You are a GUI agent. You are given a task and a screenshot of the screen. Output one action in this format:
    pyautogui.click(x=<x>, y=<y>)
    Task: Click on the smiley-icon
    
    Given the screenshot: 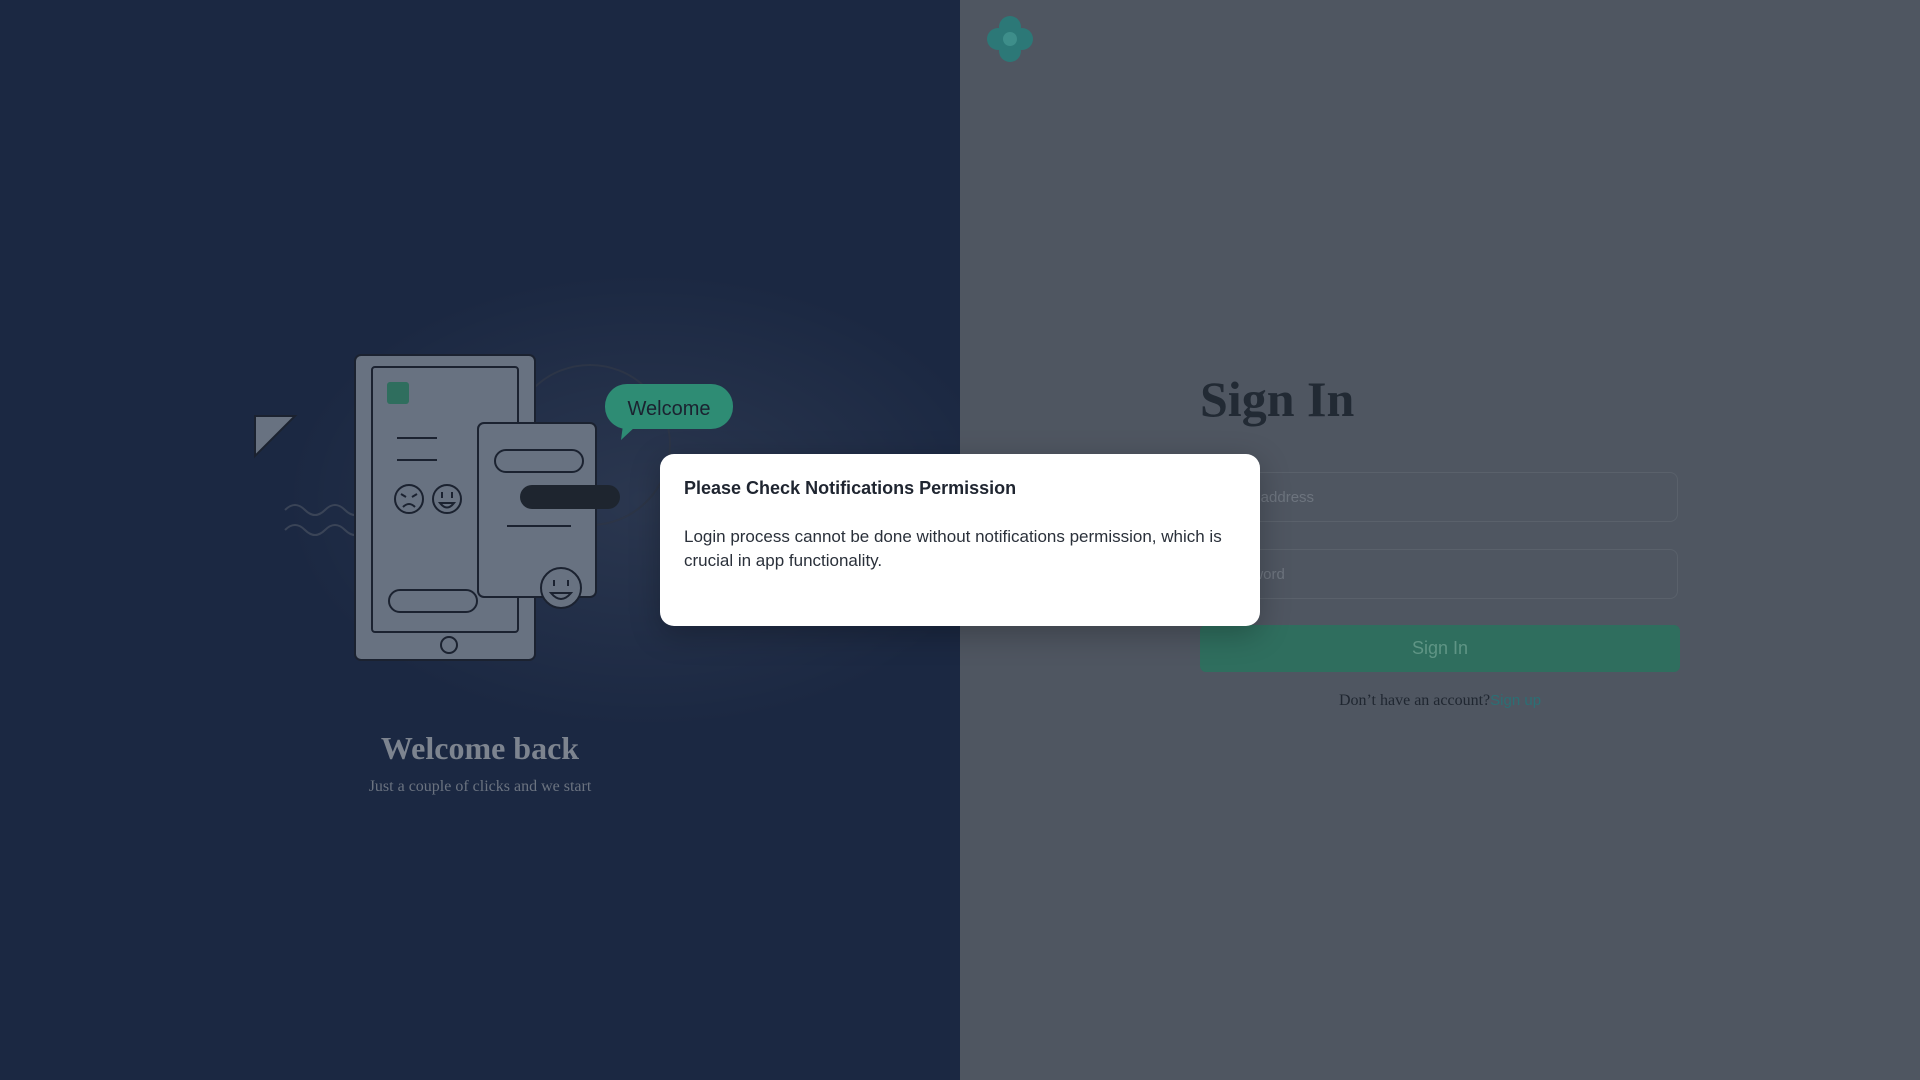 What is the action you would take?
    pyautogui.click(x=561, y=588)
    